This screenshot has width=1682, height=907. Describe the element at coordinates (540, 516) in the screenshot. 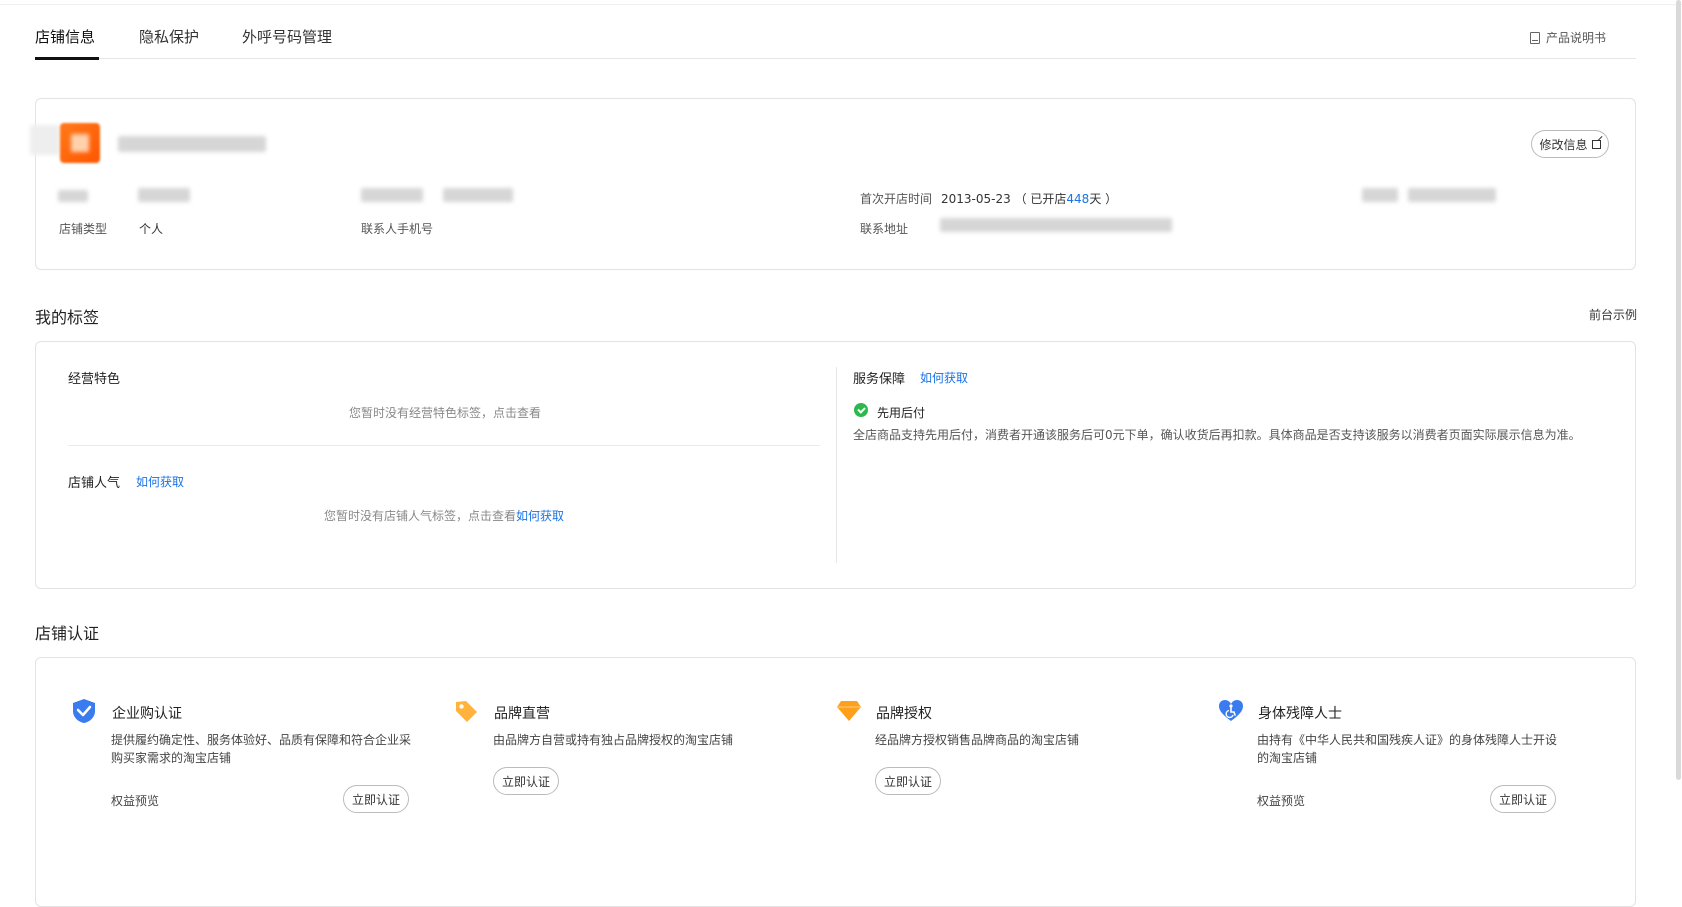

I see `popularity-empty-link: 如何获取` at that location.